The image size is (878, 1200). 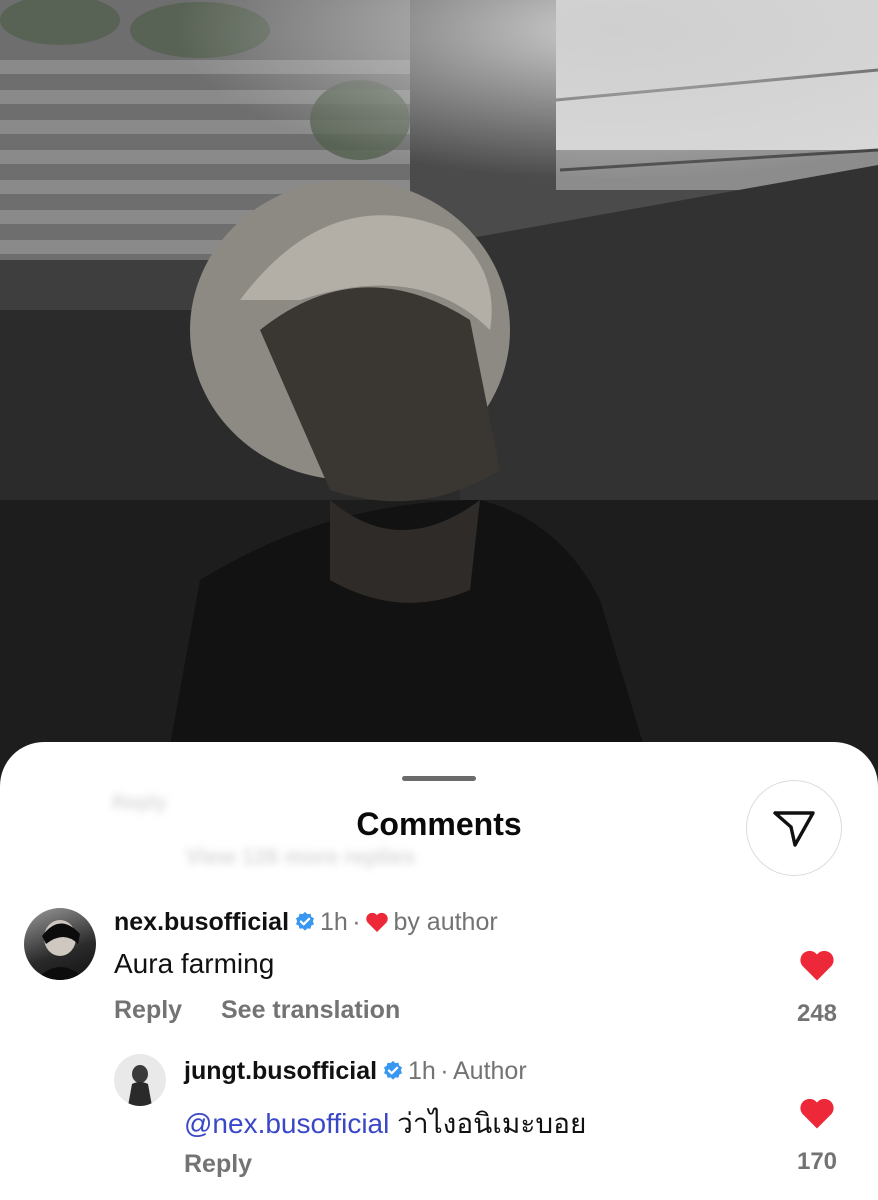 I want to click on username-jungt: jungt.busofficial, so click(x=280, y=1071).